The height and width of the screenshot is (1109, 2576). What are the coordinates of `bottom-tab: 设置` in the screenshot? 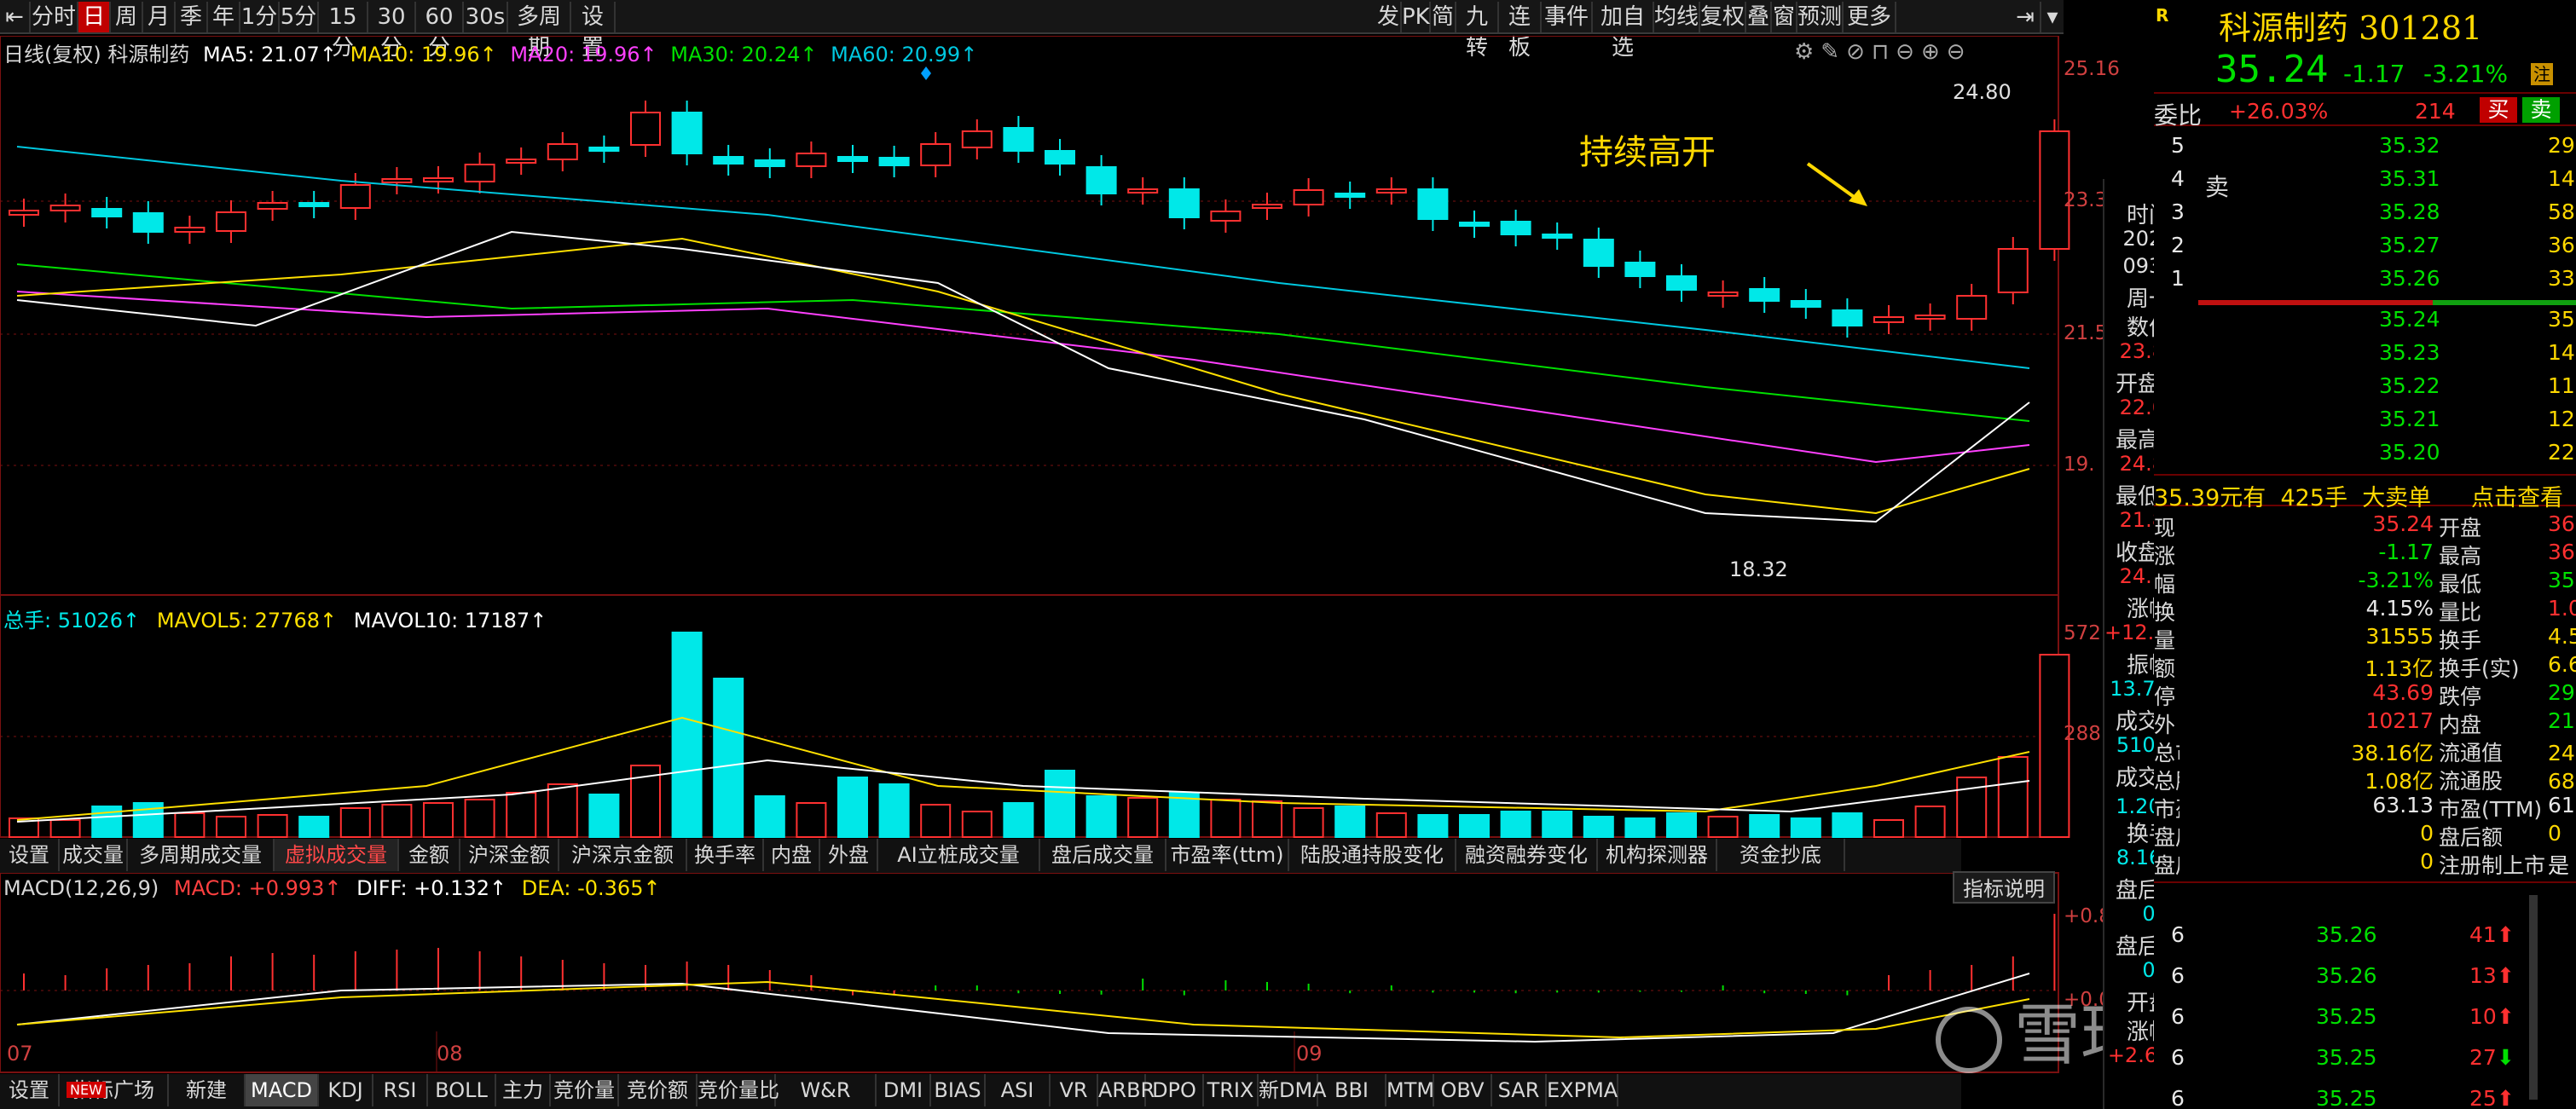 It's located at (30, 1090).